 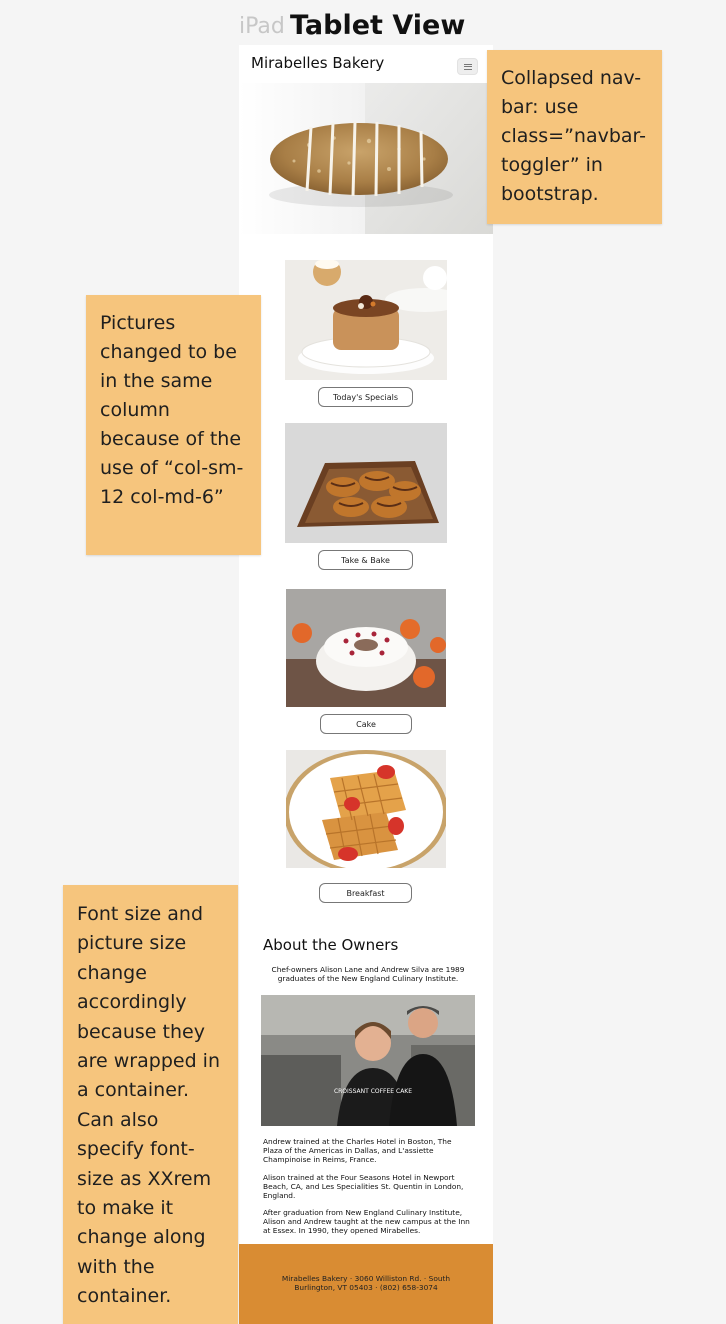 What do you see at coordinates (365, 560) in the screenshot?
I see `take-and-bake-button: Take & Bake` at bounding box center [365, 560].